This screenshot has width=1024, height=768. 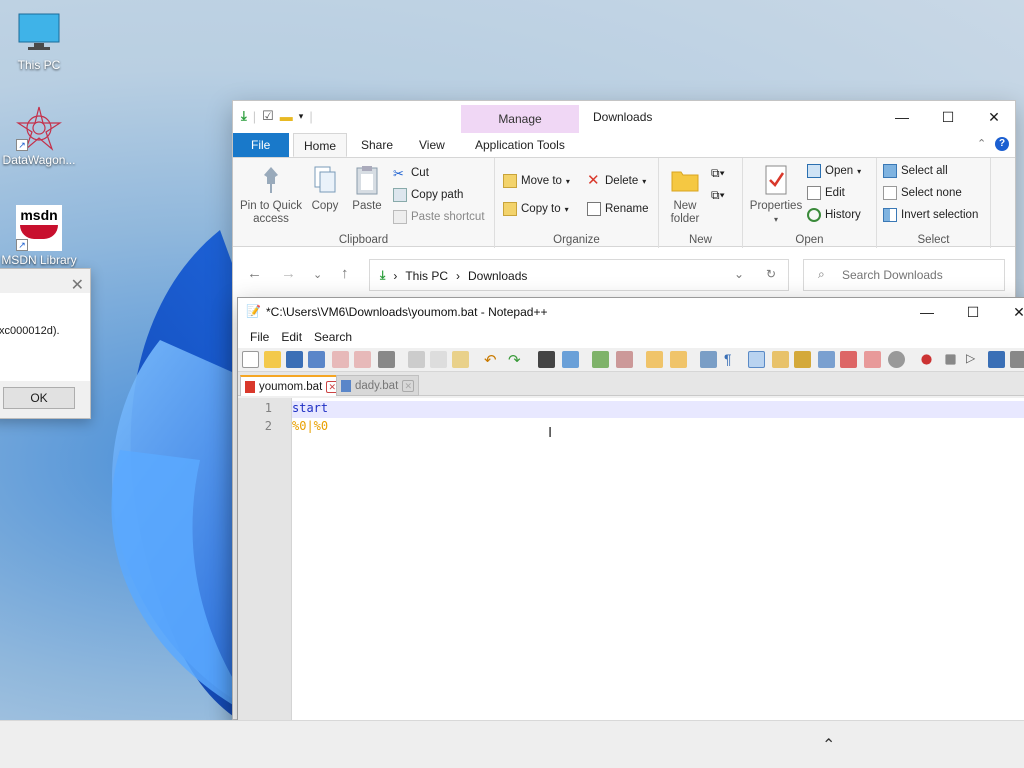 I want to click on menu-search: Search, so click(x=333, y=337).